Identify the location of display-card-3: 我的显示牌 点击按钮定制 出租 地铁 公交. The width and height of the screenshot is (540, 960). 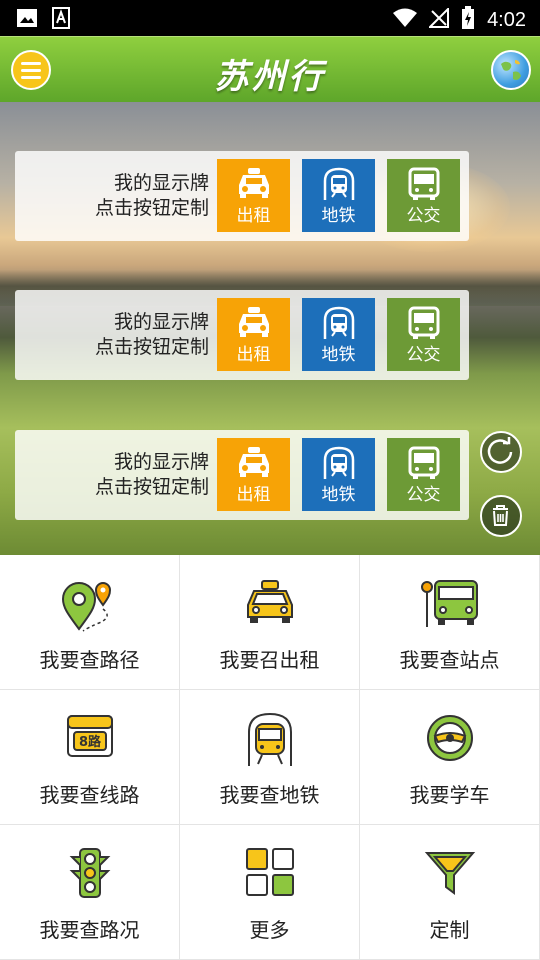
(242, 475).